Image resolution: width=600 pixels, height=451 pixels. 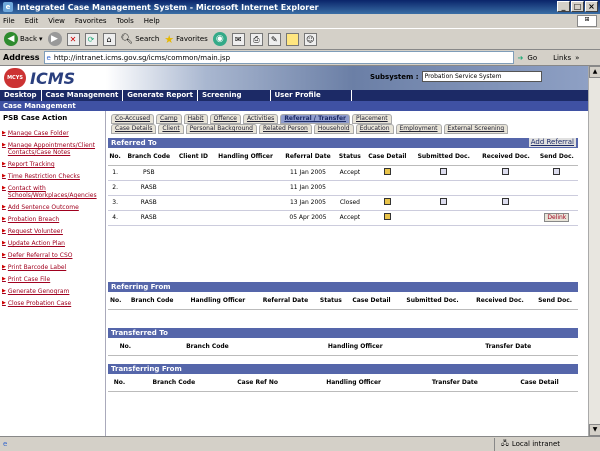 I want to click on menu-tools: Tools, so click(x=125, y=21).